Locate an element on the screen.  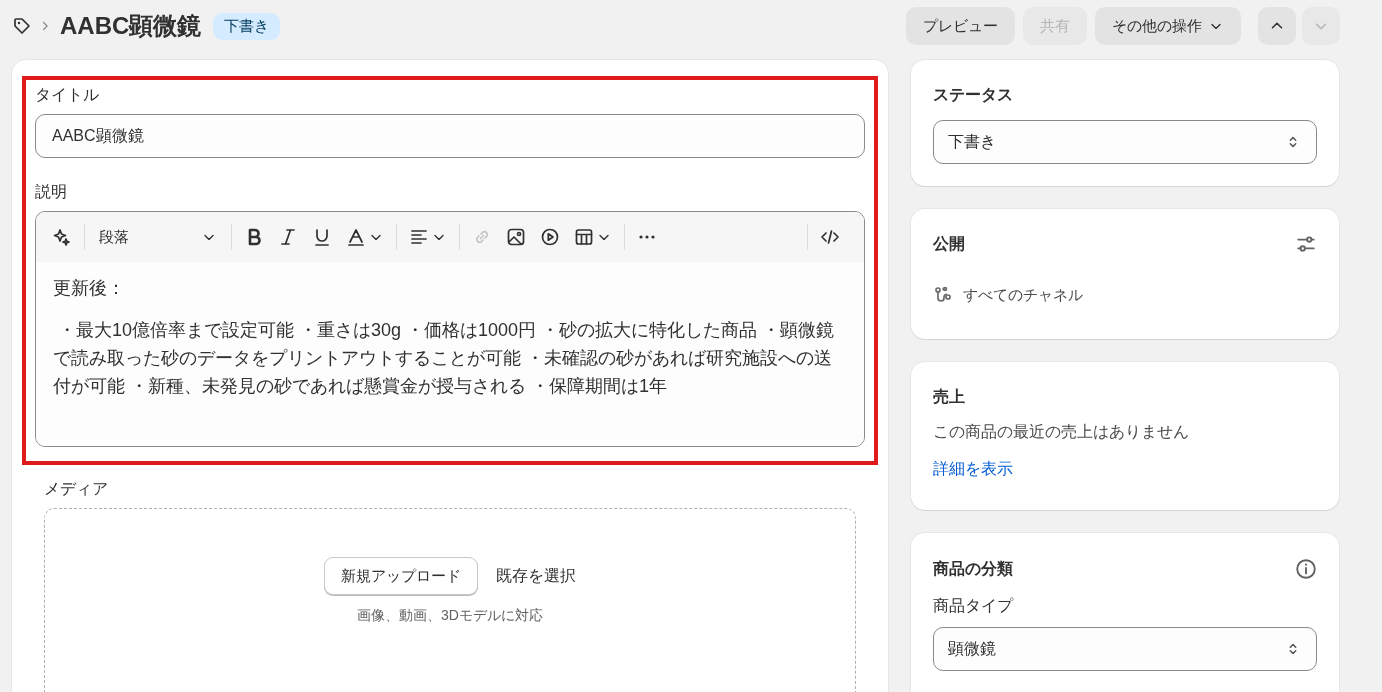
select-field: 顕微鏡 is located at coordinates (1125, 649).